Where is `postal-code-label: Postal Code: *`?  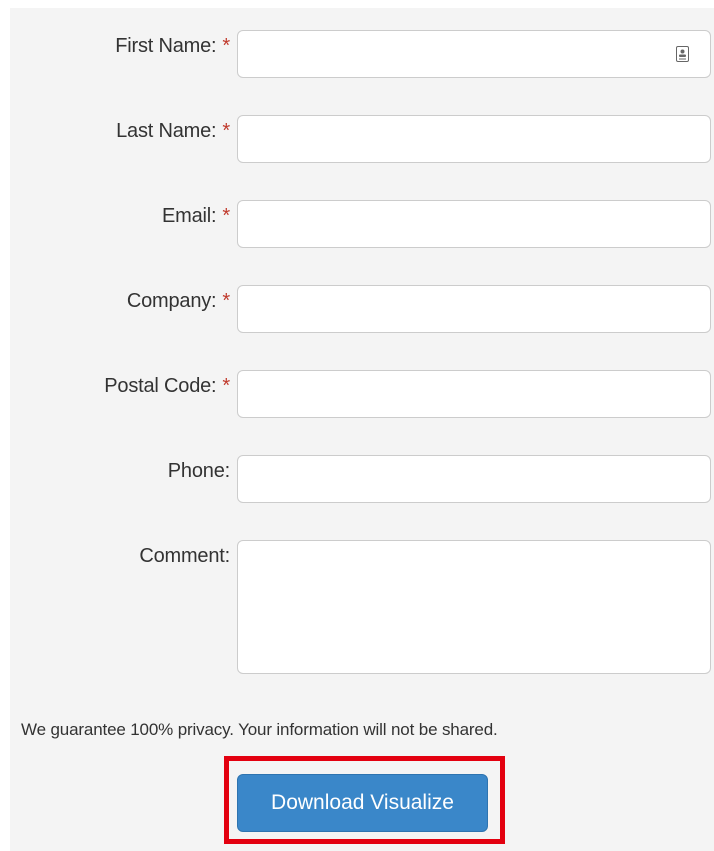
postal-code-label: Postal Code: * is located at coordinates (167, 386).